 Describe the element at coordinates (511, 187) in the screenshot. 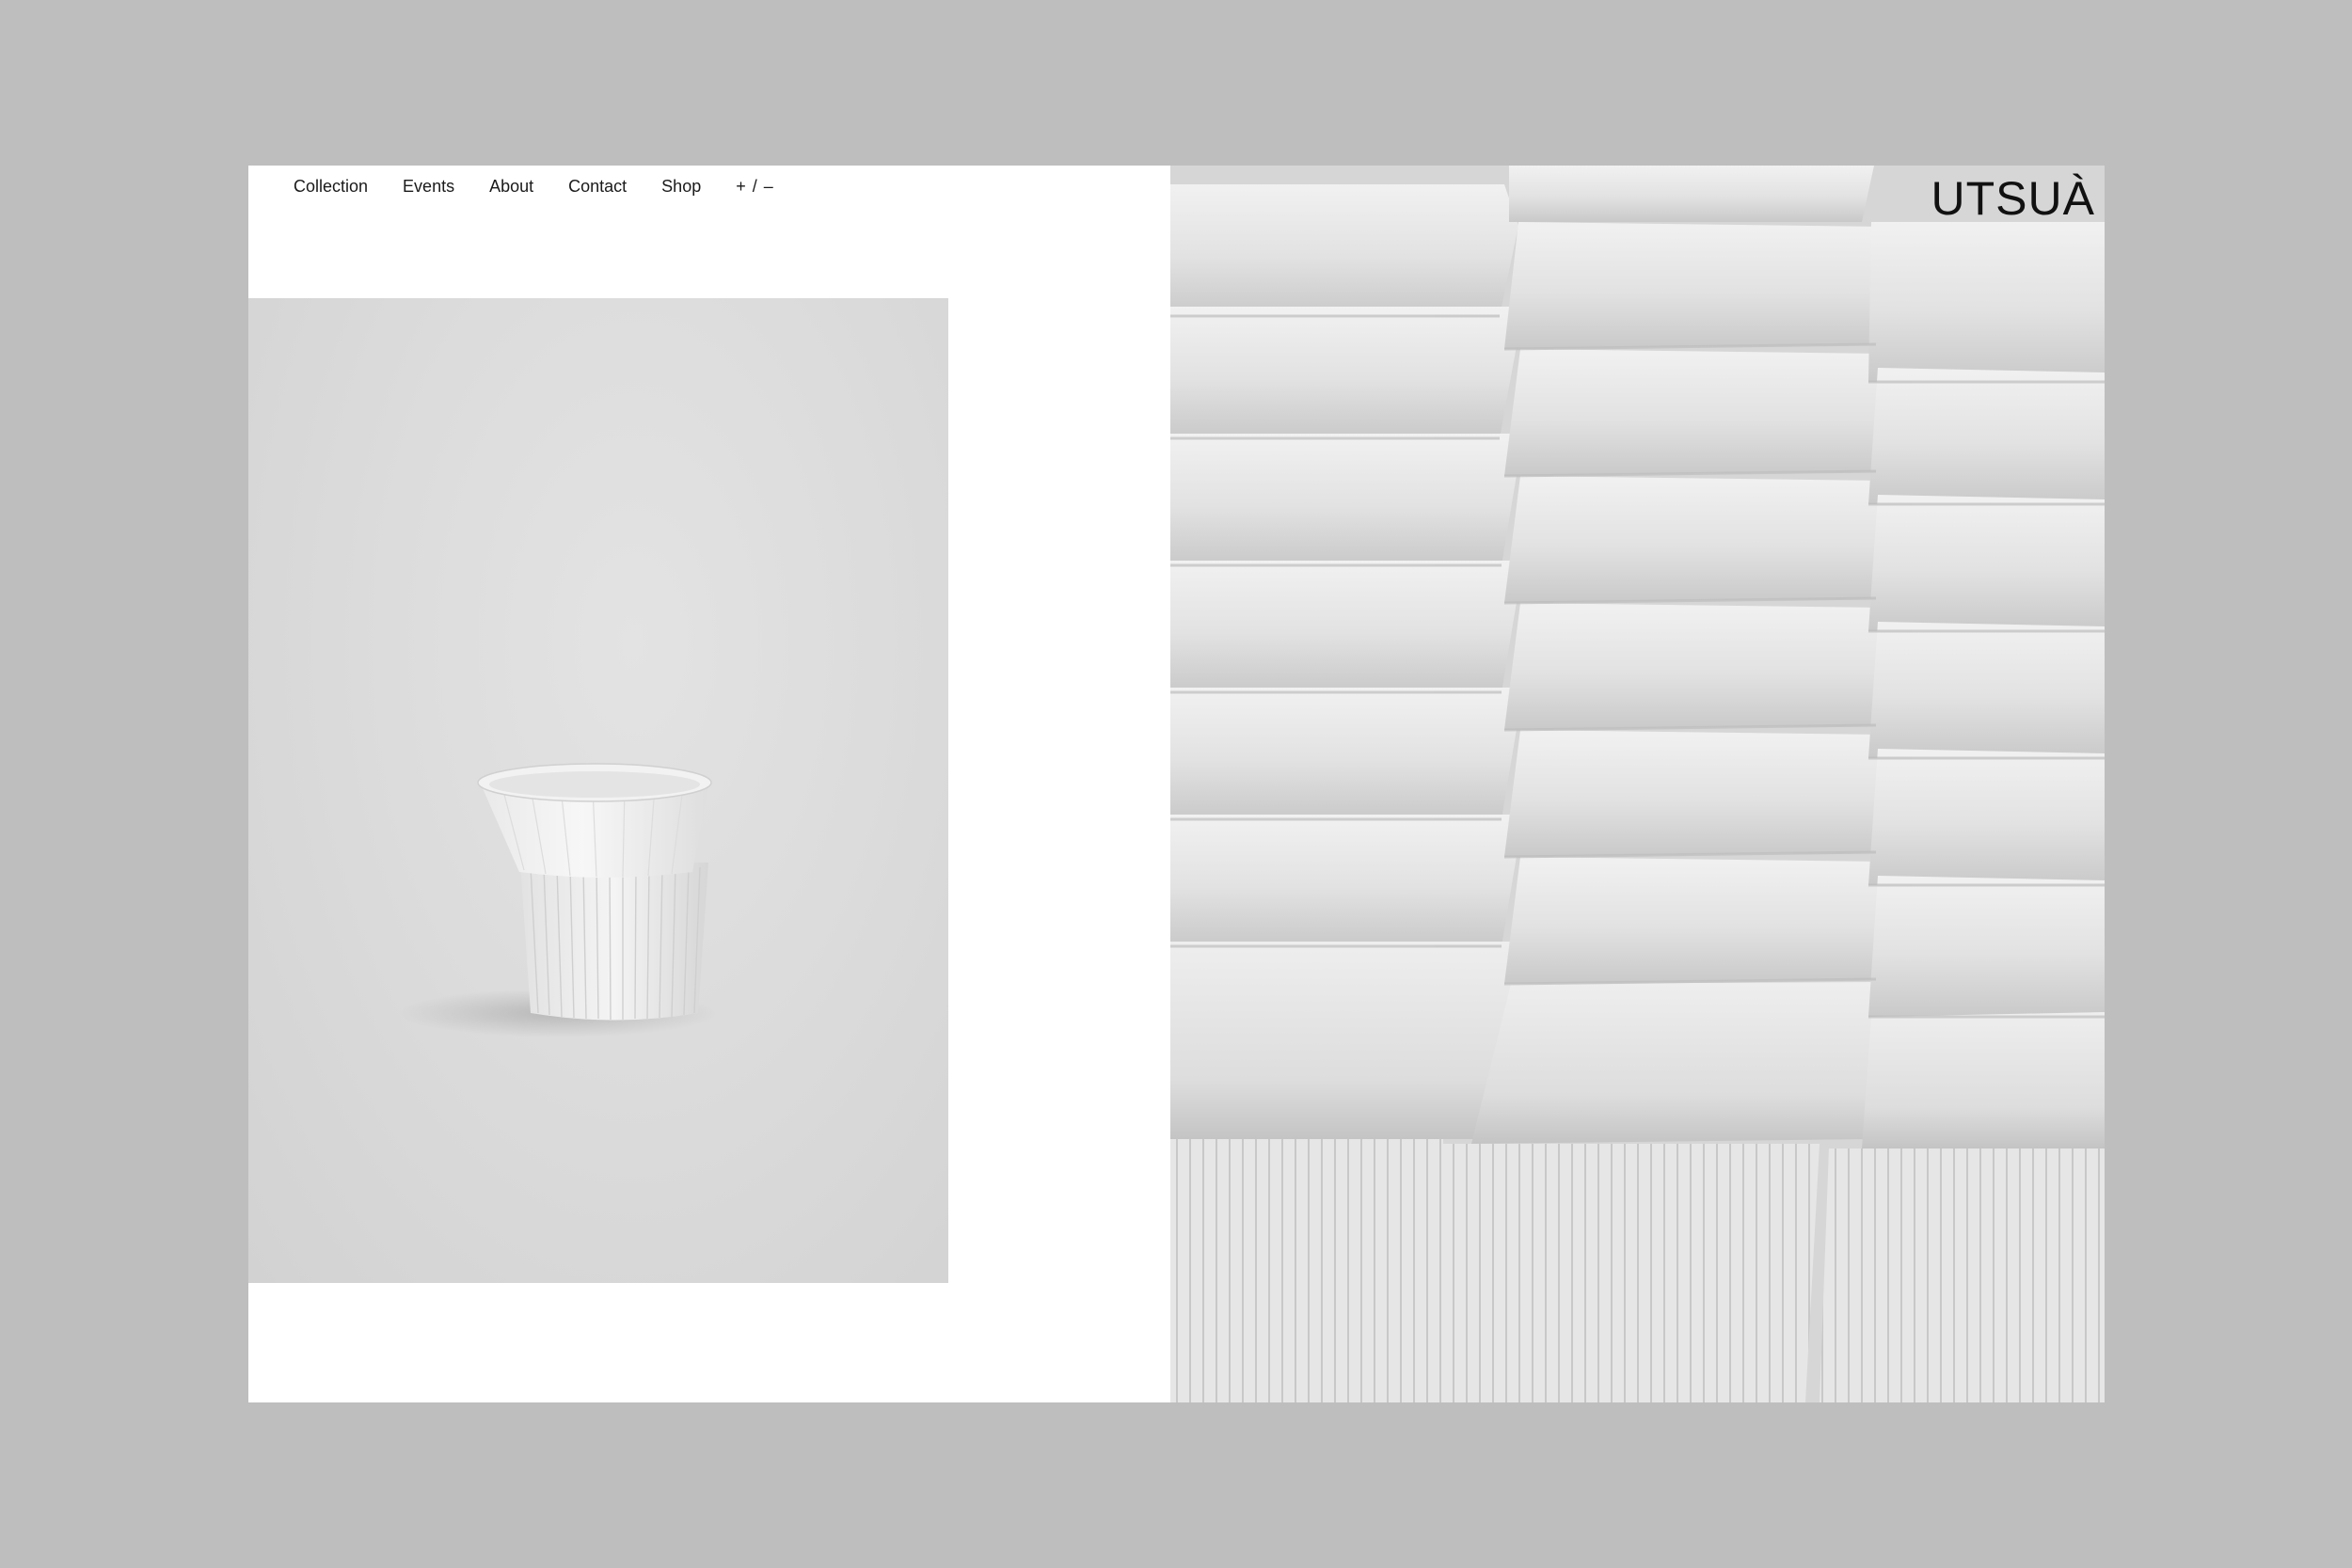

I see `nav-item-about: About` at that location.